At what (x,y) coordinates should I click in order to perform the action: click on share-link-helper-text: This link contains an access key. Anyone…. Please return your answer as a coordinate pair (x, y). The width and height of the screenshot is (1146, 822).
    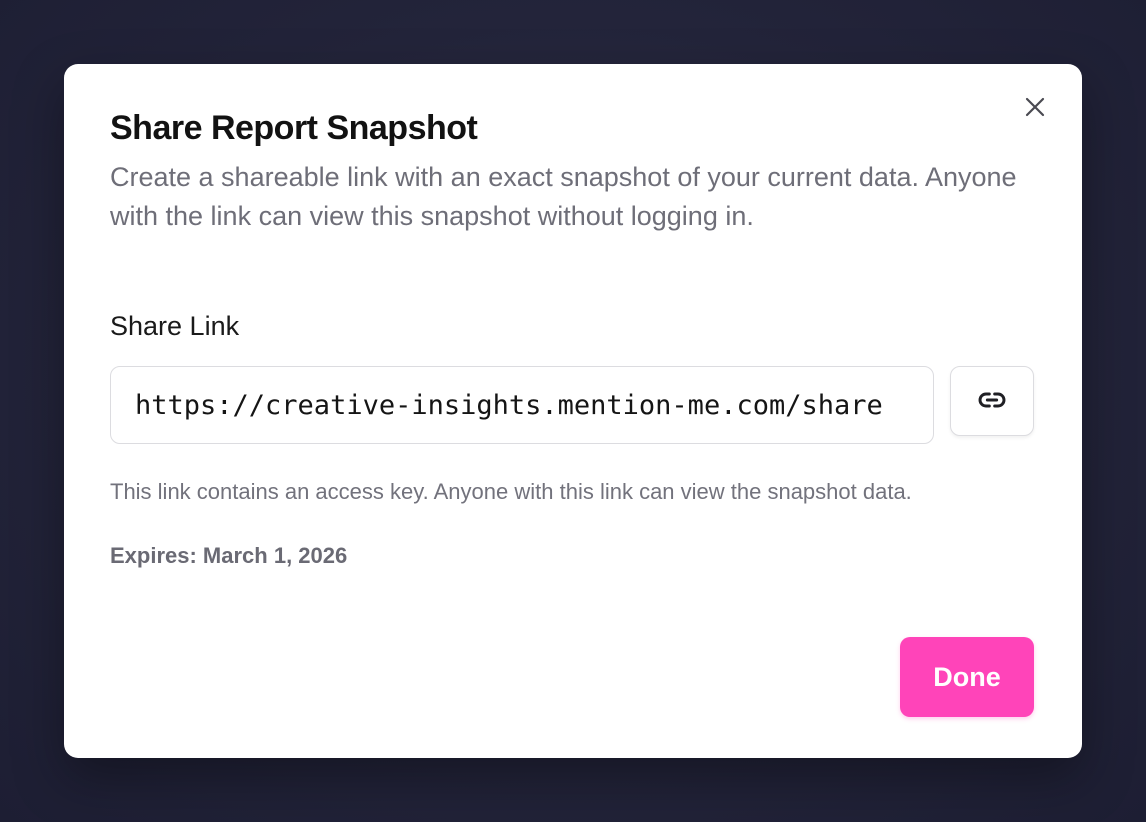
    Looking at the image, I should click on (511, 491).